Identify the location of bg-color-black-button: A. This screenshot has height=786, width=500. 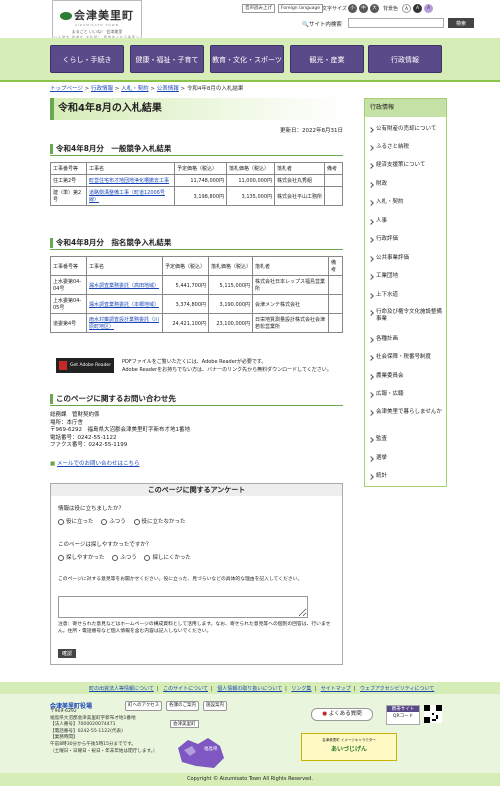
(417, 8).